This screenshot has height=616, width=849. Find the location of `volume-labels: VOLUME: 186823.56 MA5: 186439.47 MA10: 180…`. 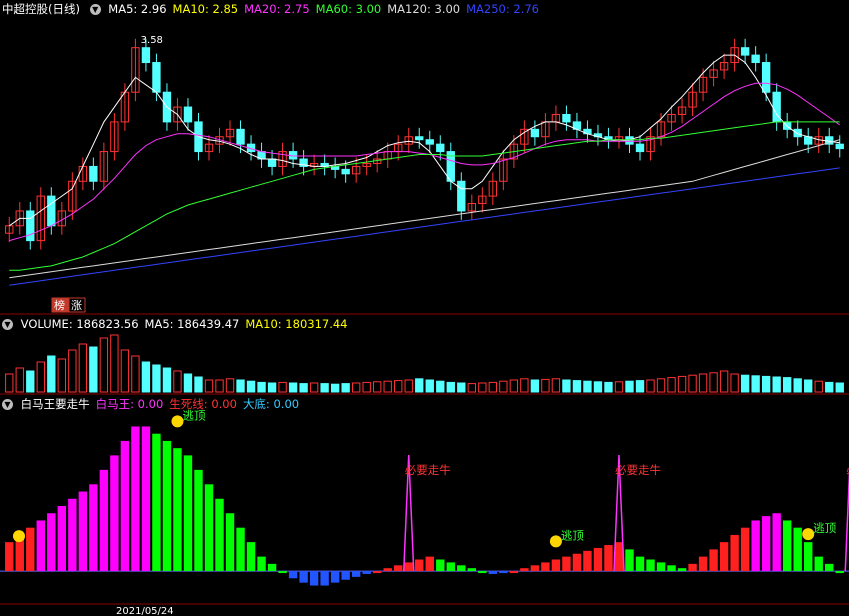

volume-labels: VOLUME: 186823.56 MA5: 186439.47 MA10: 180… is located at coordinates (187, 324).